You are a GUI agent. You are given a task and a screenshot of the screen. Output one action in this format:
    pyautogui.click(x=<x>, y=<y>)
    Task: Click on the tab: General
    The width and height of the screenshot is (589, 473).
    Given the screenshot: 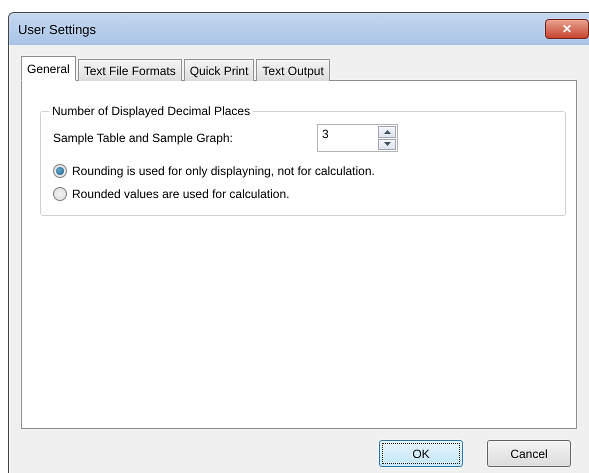 What is the action you would take?
    pyautogui.click(x=48, y=68)
    